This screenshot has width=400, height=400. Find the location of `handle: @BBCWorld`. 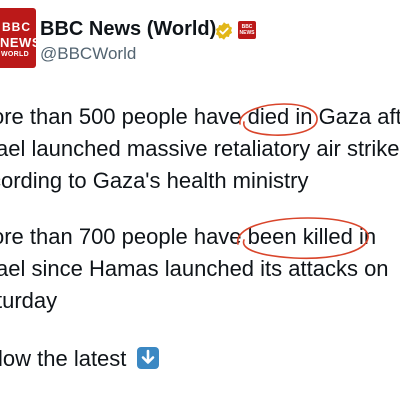

handle: @BBCWorld is located at coordinates (88, 54).